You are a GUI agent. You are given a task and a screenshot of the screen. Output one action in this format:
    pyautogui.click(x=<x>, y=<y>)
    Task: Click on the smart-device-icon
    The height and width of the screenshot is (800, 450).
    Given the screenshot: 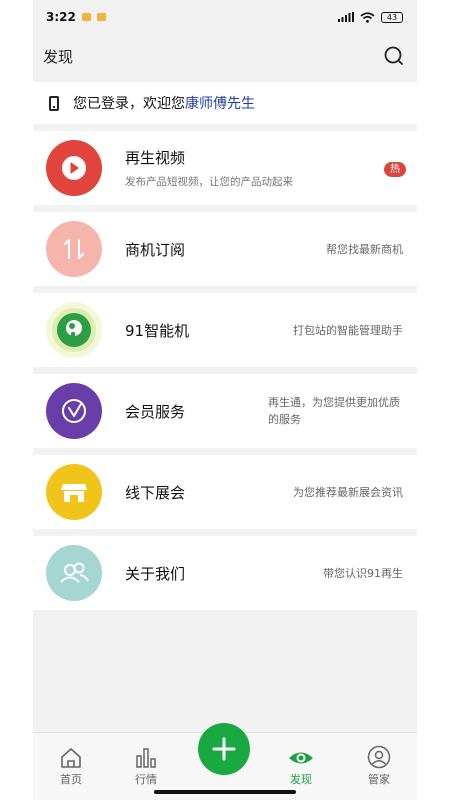 What is the action you would take?
    pyautogui.click(x=74, y=330)
    